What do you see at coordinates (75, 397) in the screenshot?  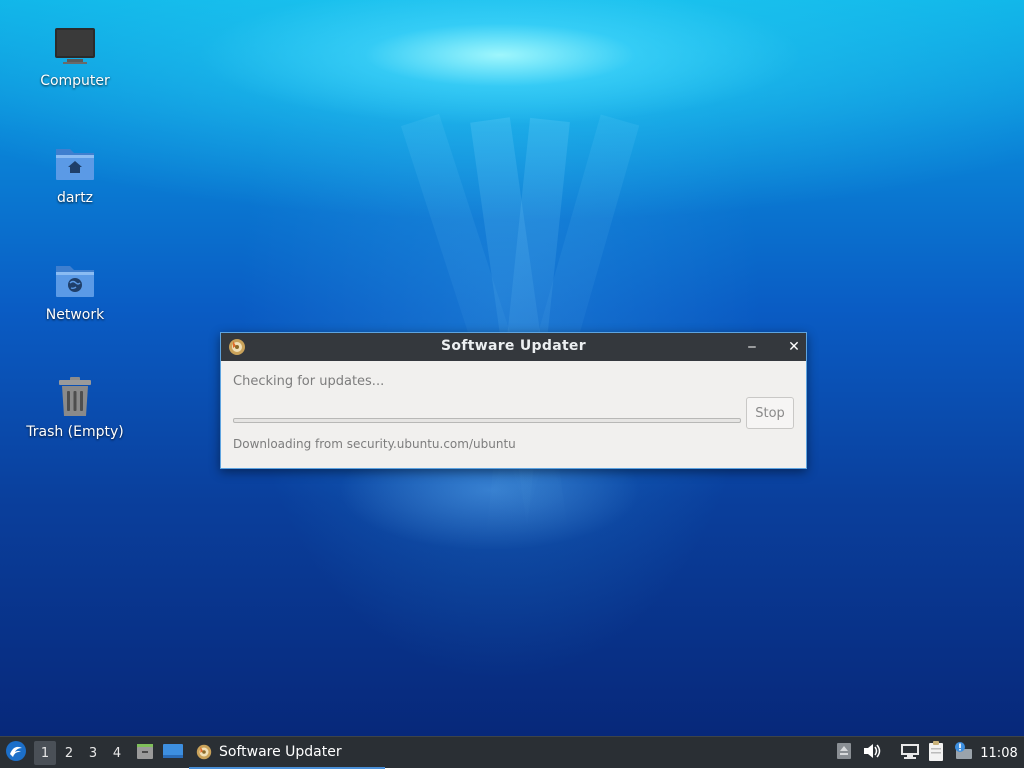 I see `trash-icon` at bounding box center [75, 397].